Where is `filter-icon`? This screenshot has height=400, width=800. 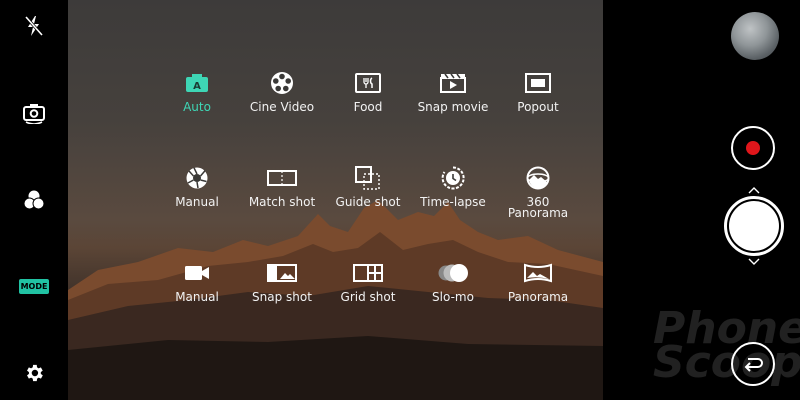
filter-icon is located at coordinates (34, 200).